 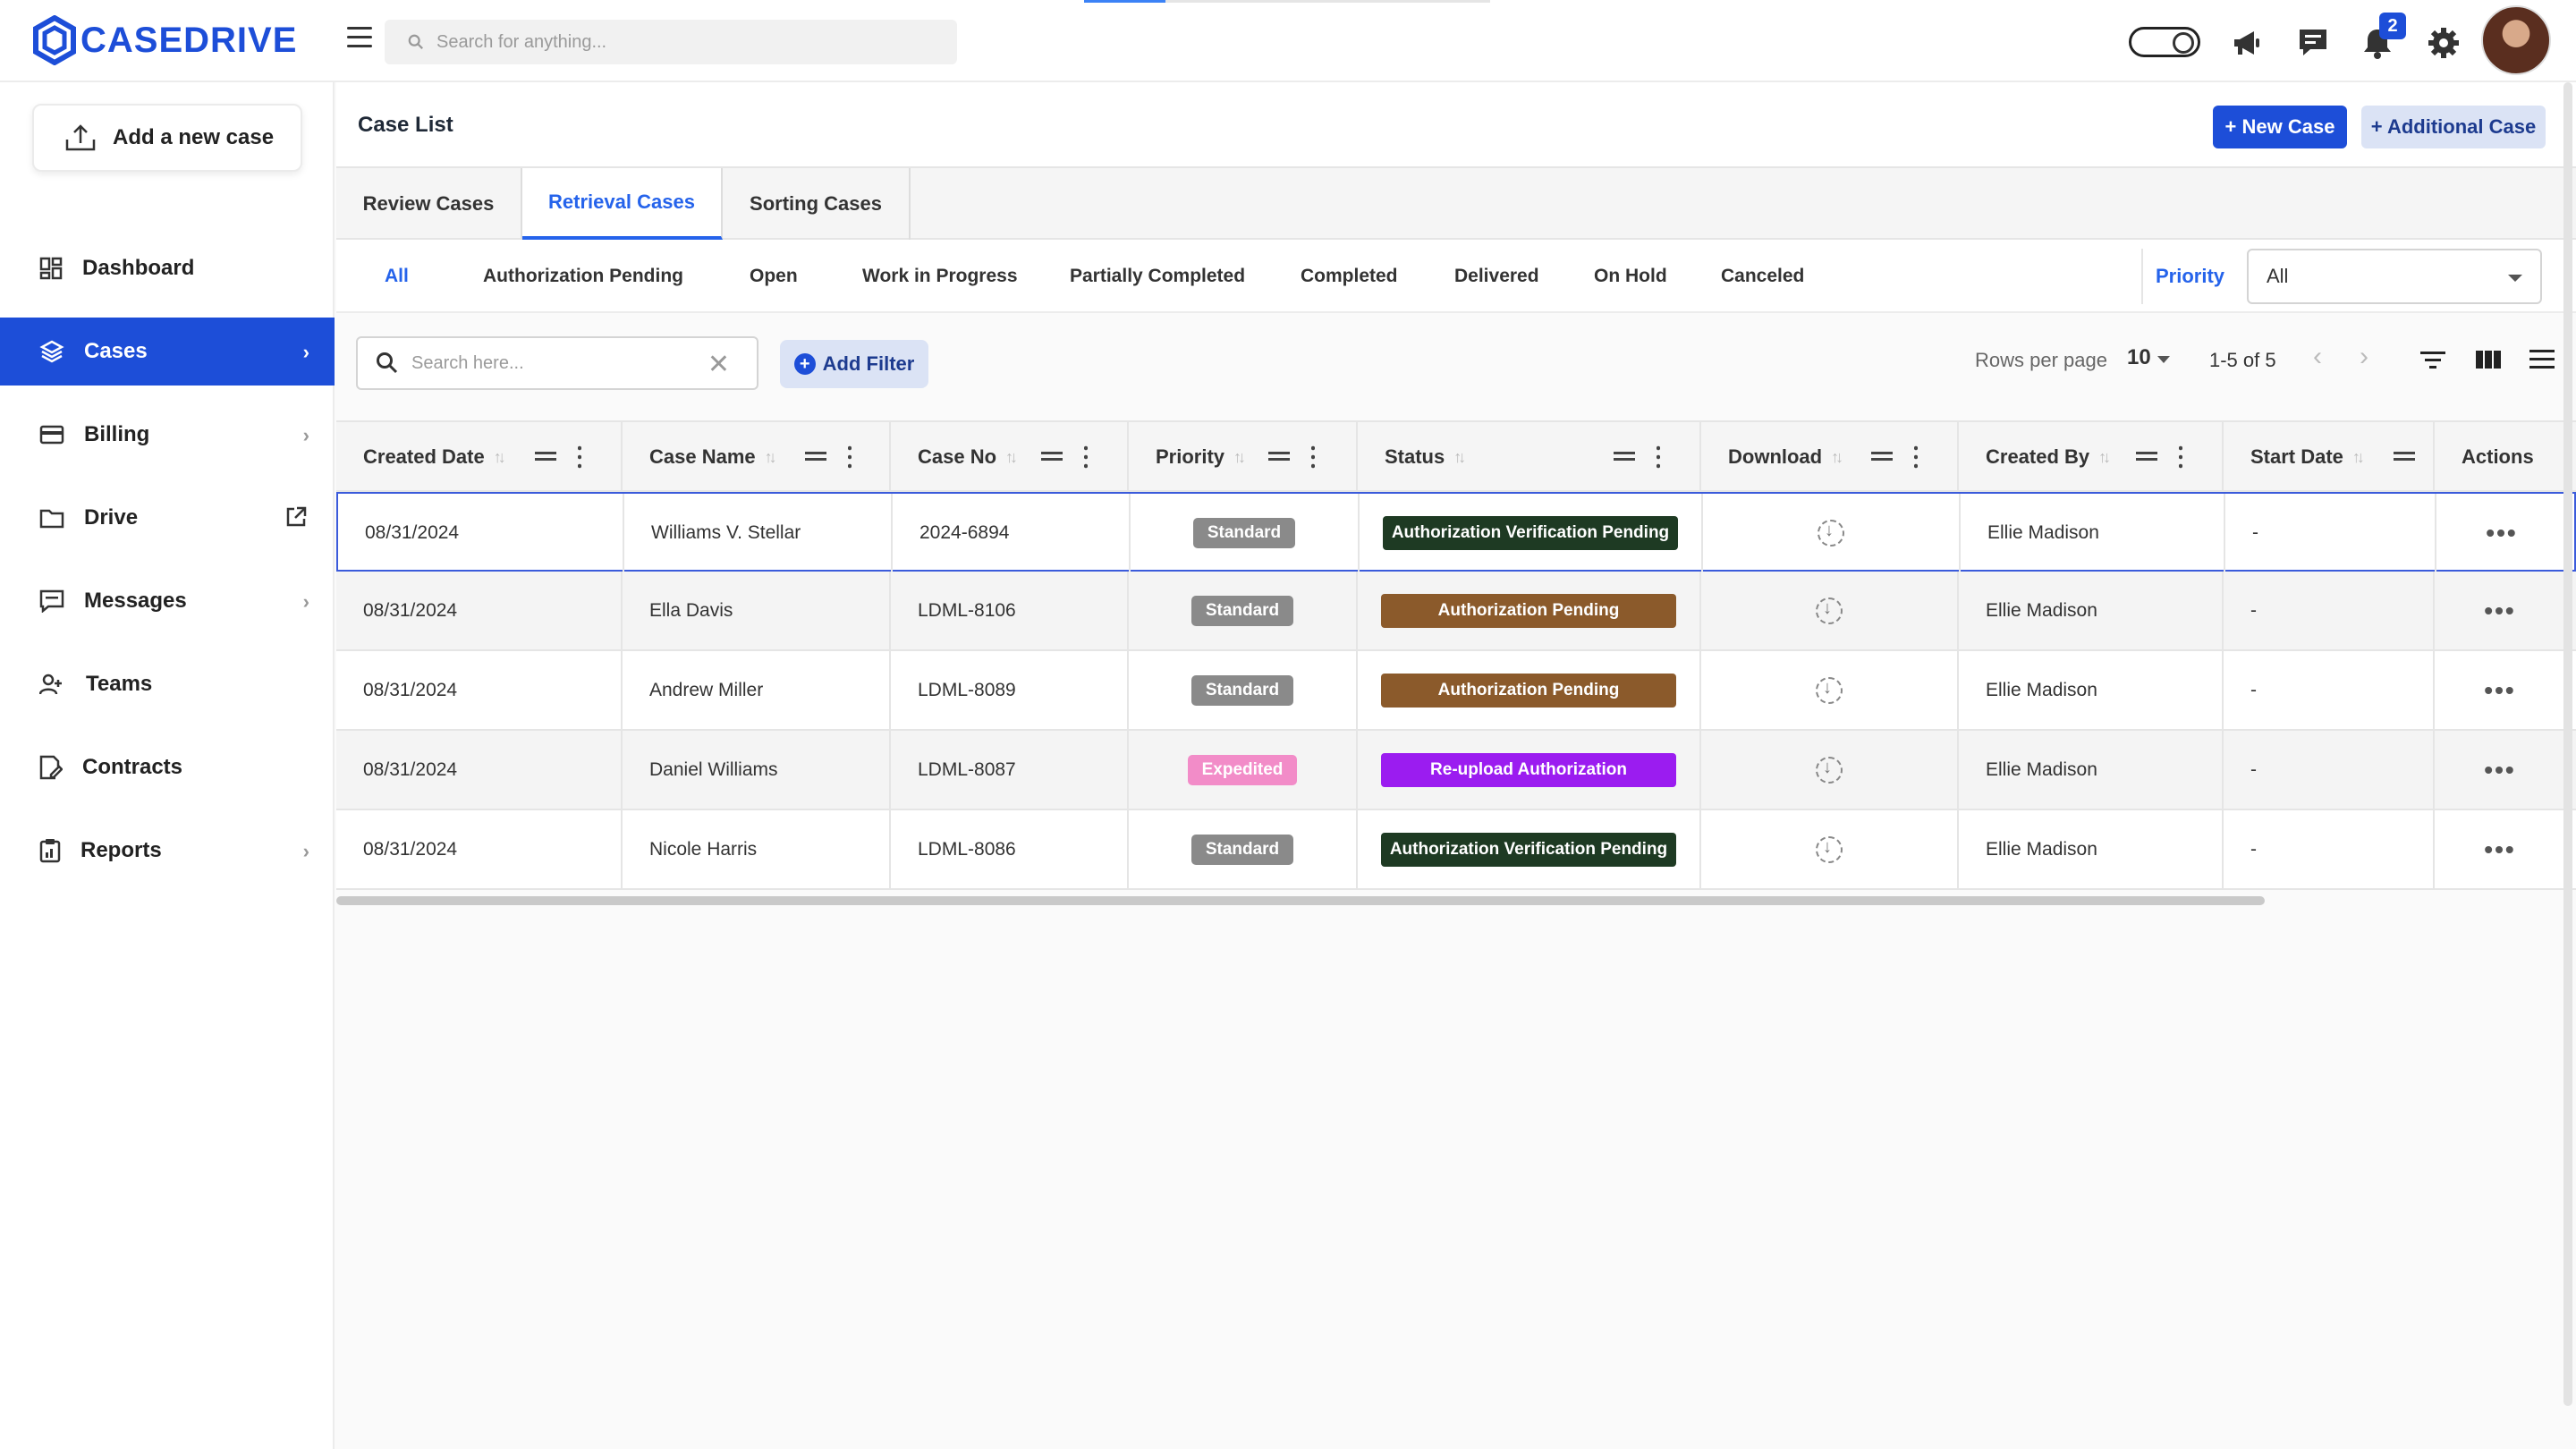 What do you see at coordinates (940, 276) in the screenshot?
I see `filter-work-in-progress: Work in Progress` at bounding box center [940, 276].